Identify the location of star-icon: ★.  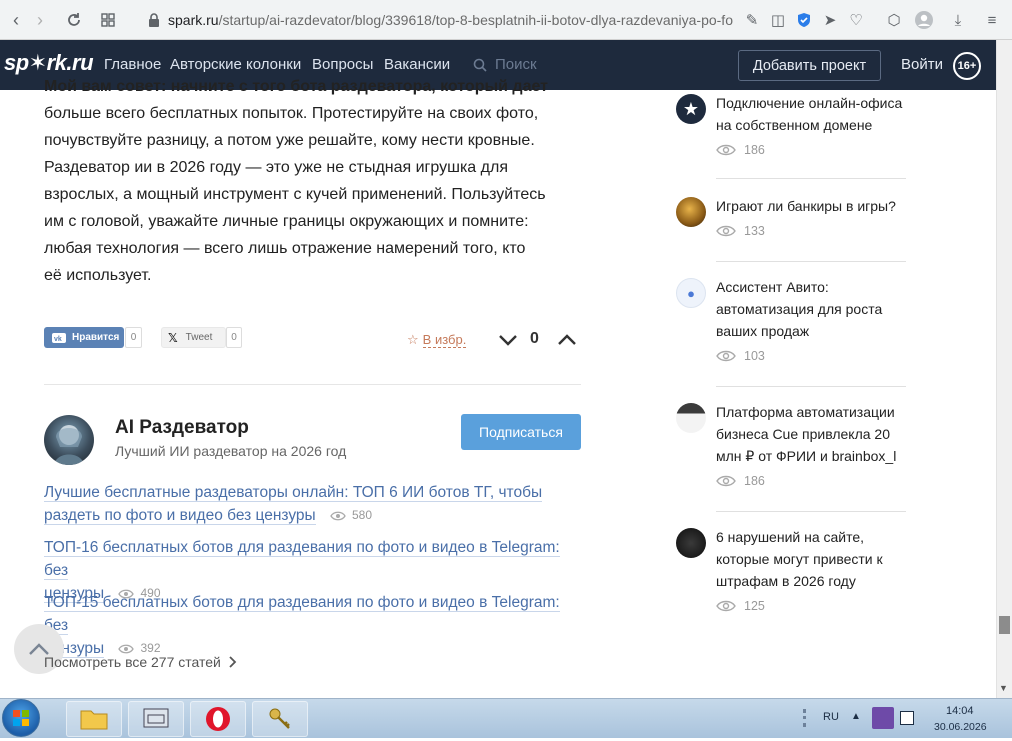
(691, 108).